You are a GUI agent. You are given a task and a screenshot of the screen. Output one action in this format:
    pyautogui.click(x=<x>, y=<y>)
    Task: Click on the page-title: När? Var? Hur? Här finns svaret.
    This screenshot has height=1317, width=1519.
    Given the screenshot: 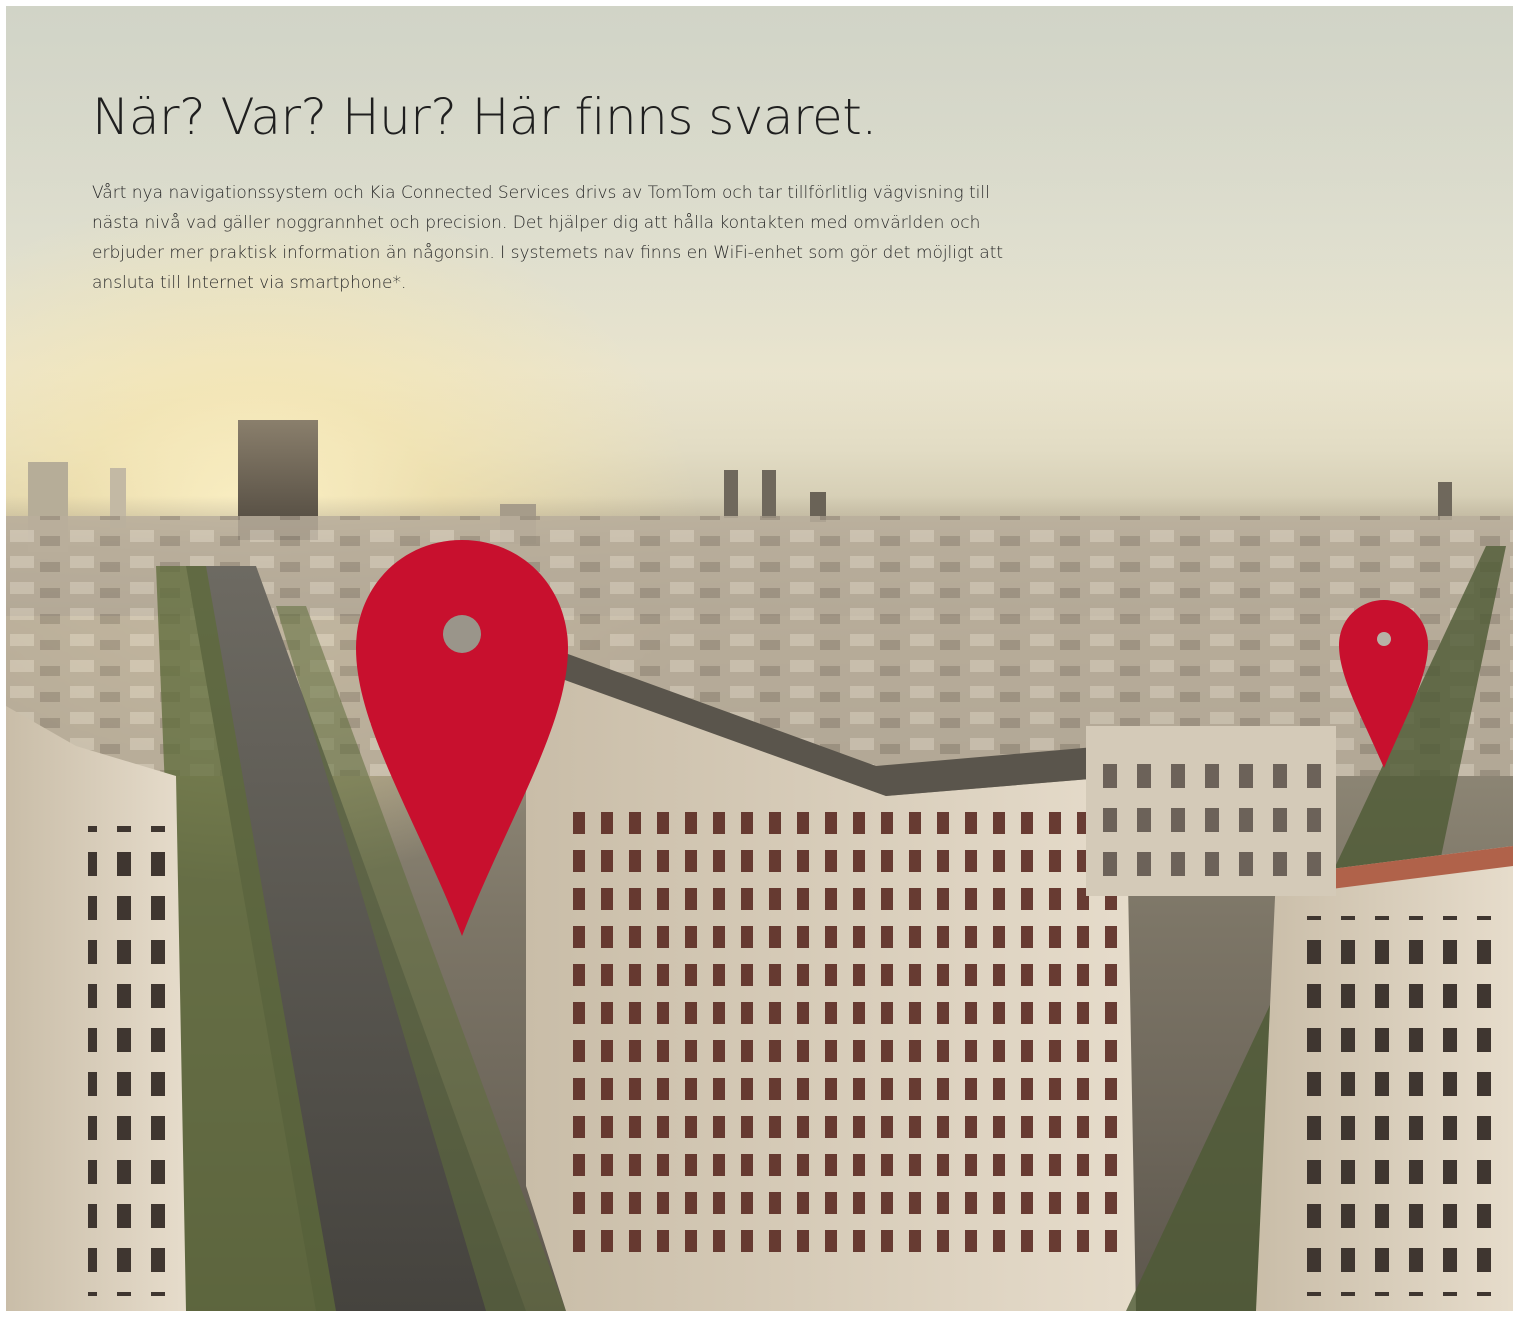 What is the action you would take?
    pyautogui.click(x=484, y=117)
    